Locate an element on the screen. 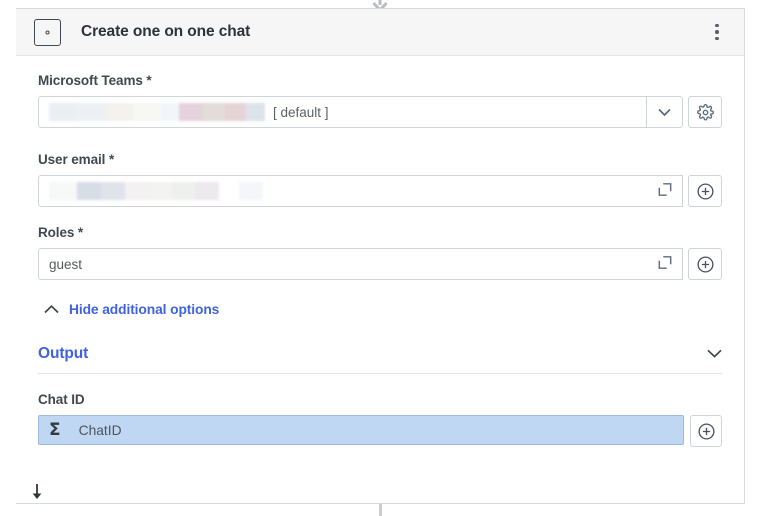 The image size is (761, 516). field-label-microsoft-teams: Microsoft Teams * is located at coordinates (95, 80).